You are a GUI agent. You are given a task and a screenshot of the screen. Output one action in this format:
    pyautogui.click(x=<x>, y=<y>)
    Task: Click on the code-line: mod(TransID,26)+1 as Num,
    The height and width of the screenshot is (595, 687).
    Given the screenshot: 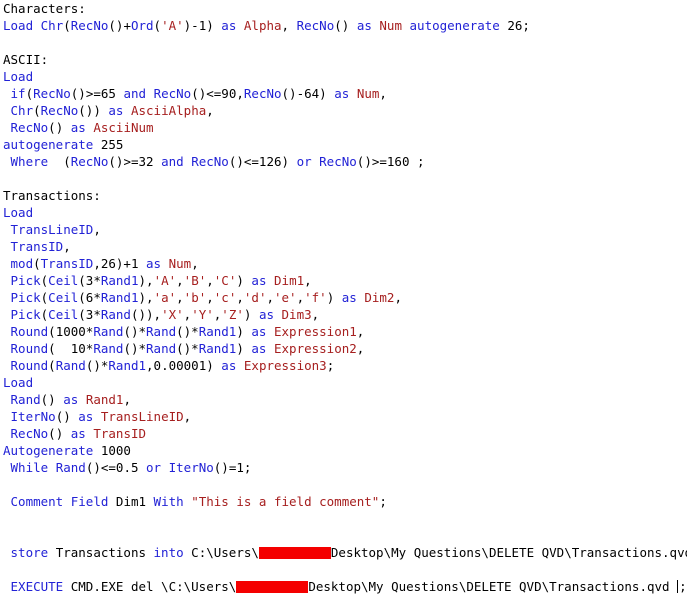 What is the action you would take?
    pyautogui.click(x=343, y=263)
    